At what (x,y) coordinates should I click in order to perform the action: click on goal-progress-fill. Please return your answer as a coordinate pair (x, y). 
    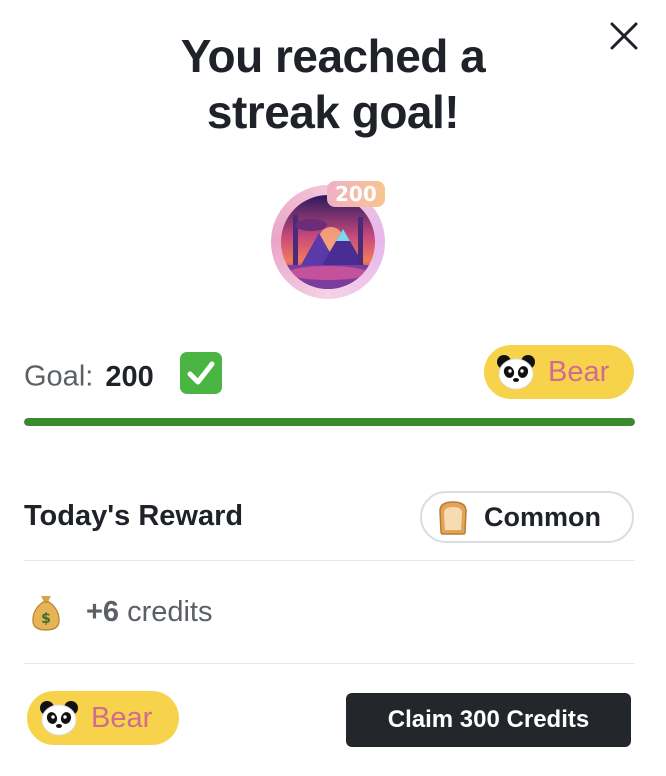
    Looking at the image, I should click on (329, 422).